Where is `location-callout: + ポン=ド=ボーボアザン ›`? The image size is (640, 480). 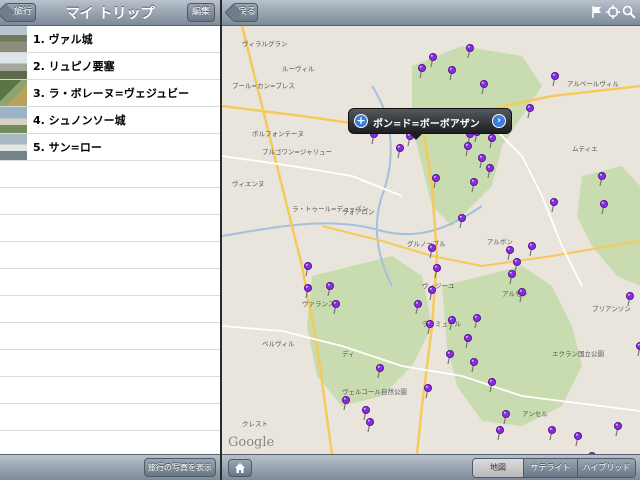
location-callout: + ポン=ド=ボーボアザン › is located at coordinates (430, 124).